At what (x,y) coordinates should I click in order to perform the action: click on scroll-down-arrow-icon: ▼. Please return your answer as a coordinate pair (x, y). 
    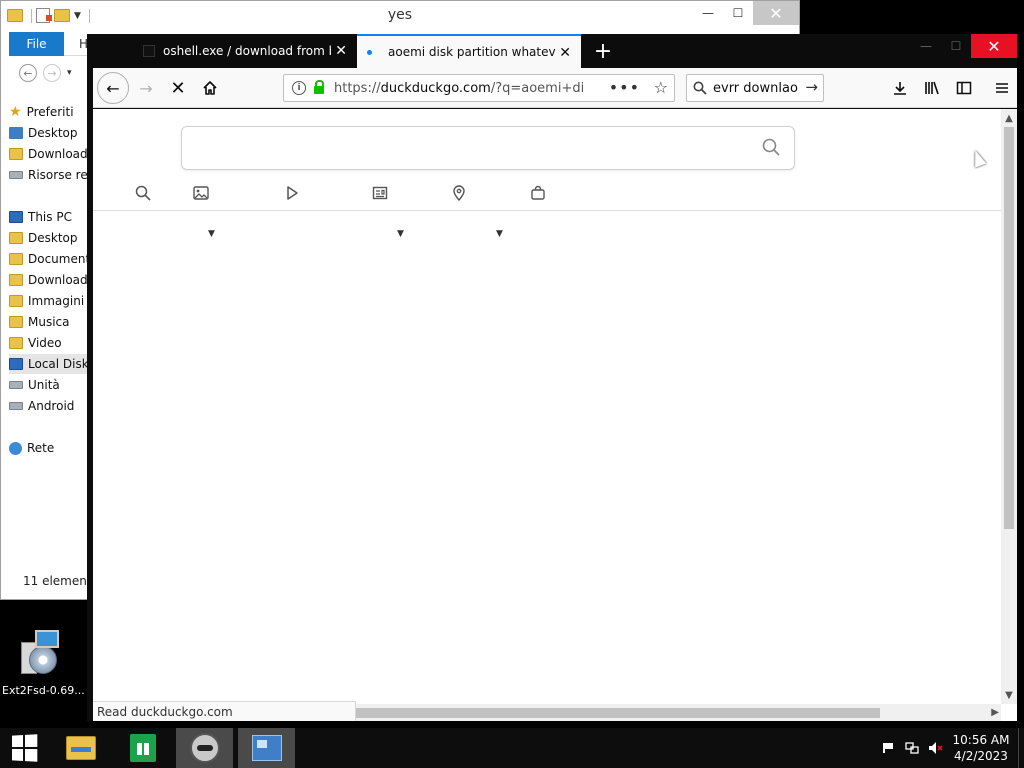
    Looking at the image, I should click on (1009, 695).